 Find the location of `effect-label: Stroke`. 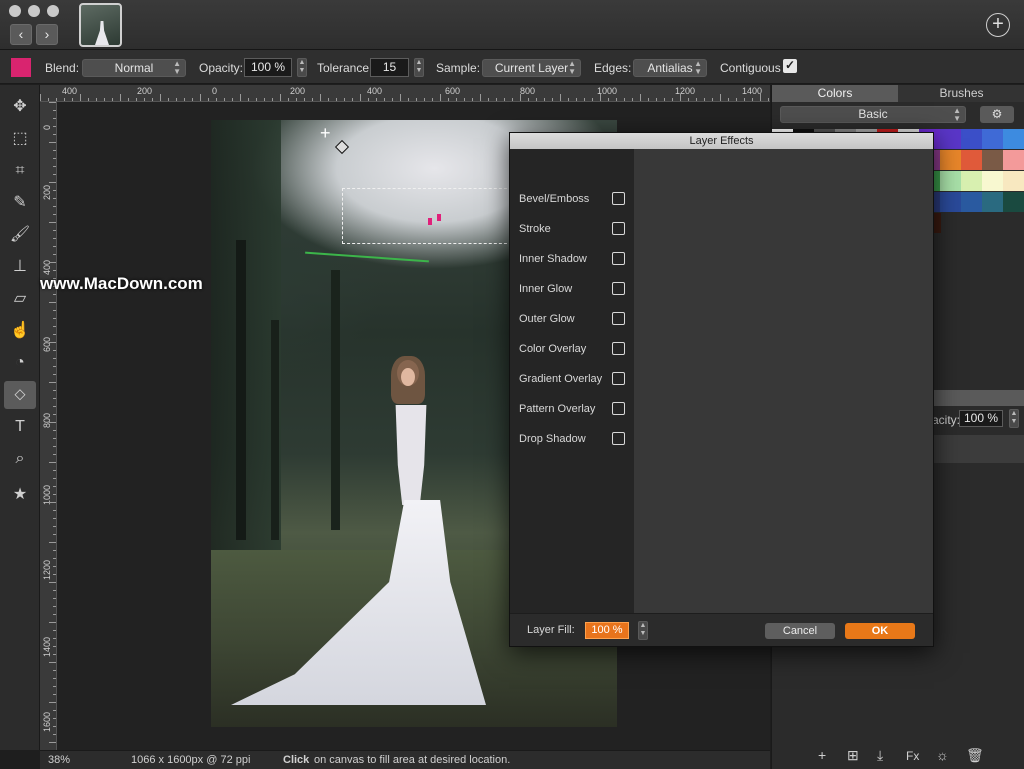

effect-label: Stroke is located at coordinates (535, 229).